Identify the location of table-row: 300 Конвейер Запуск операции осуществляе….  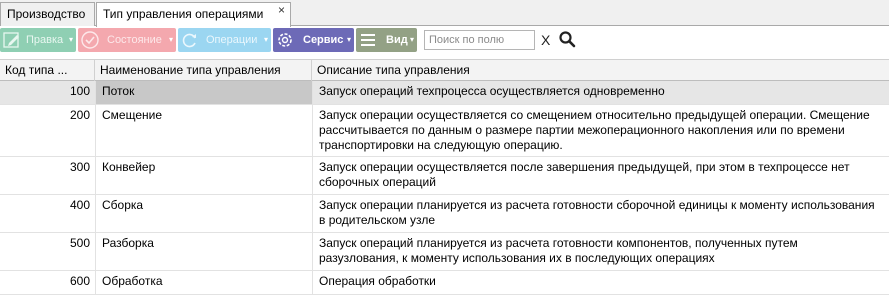
(444, 176).